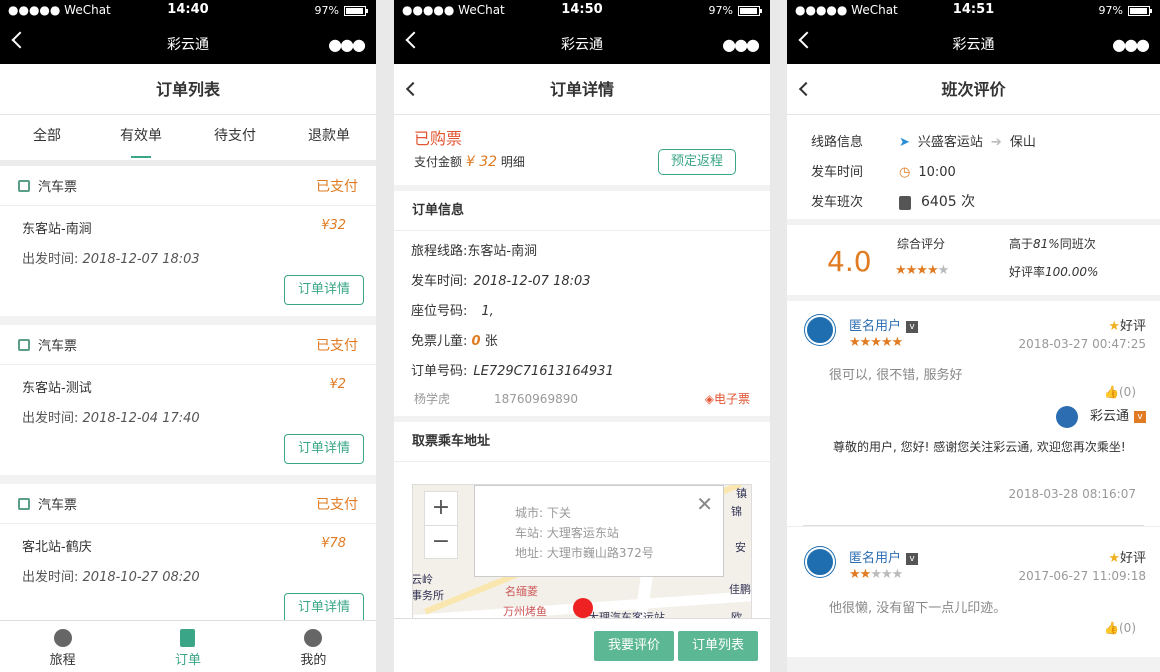 The image size is (1160, 672). I want to click on overall-label: 综合评分, so click(921, 244).